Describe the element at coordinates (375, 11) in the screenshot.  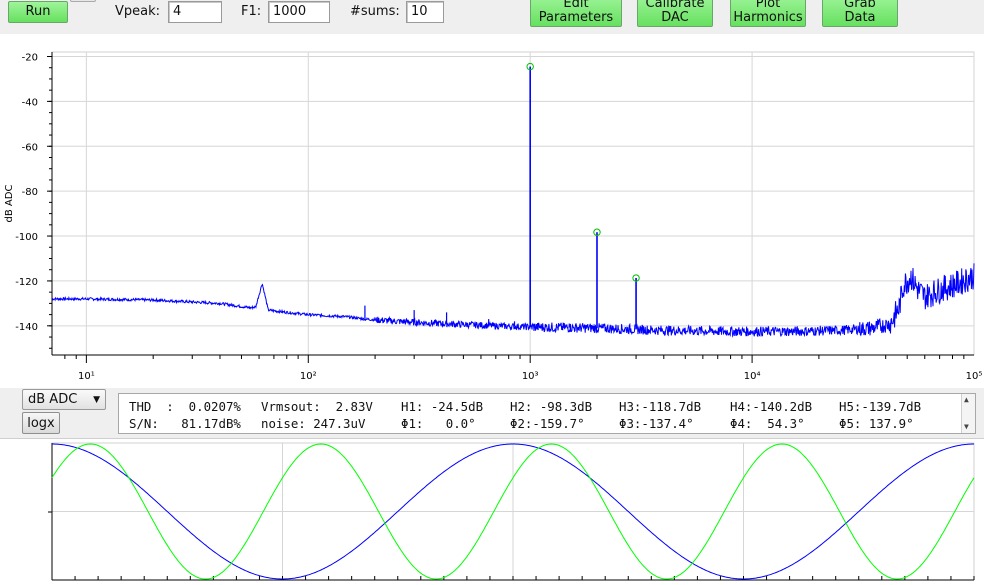
I see `sums-label: #sums:` at that location.